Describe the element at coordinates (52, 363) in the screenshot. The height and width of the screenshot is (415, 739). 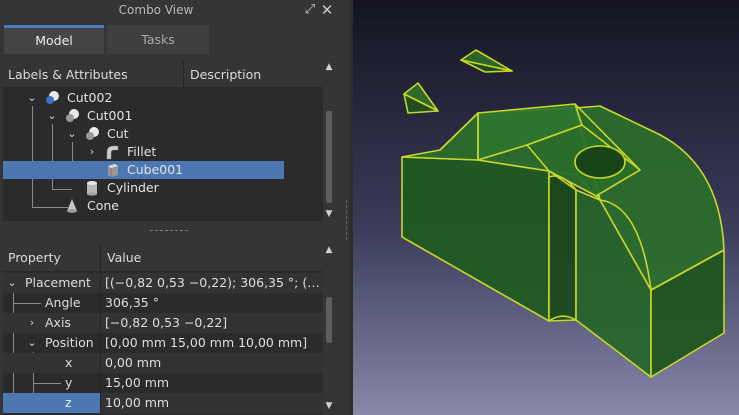
I see `property-name-cell: x` at that location.